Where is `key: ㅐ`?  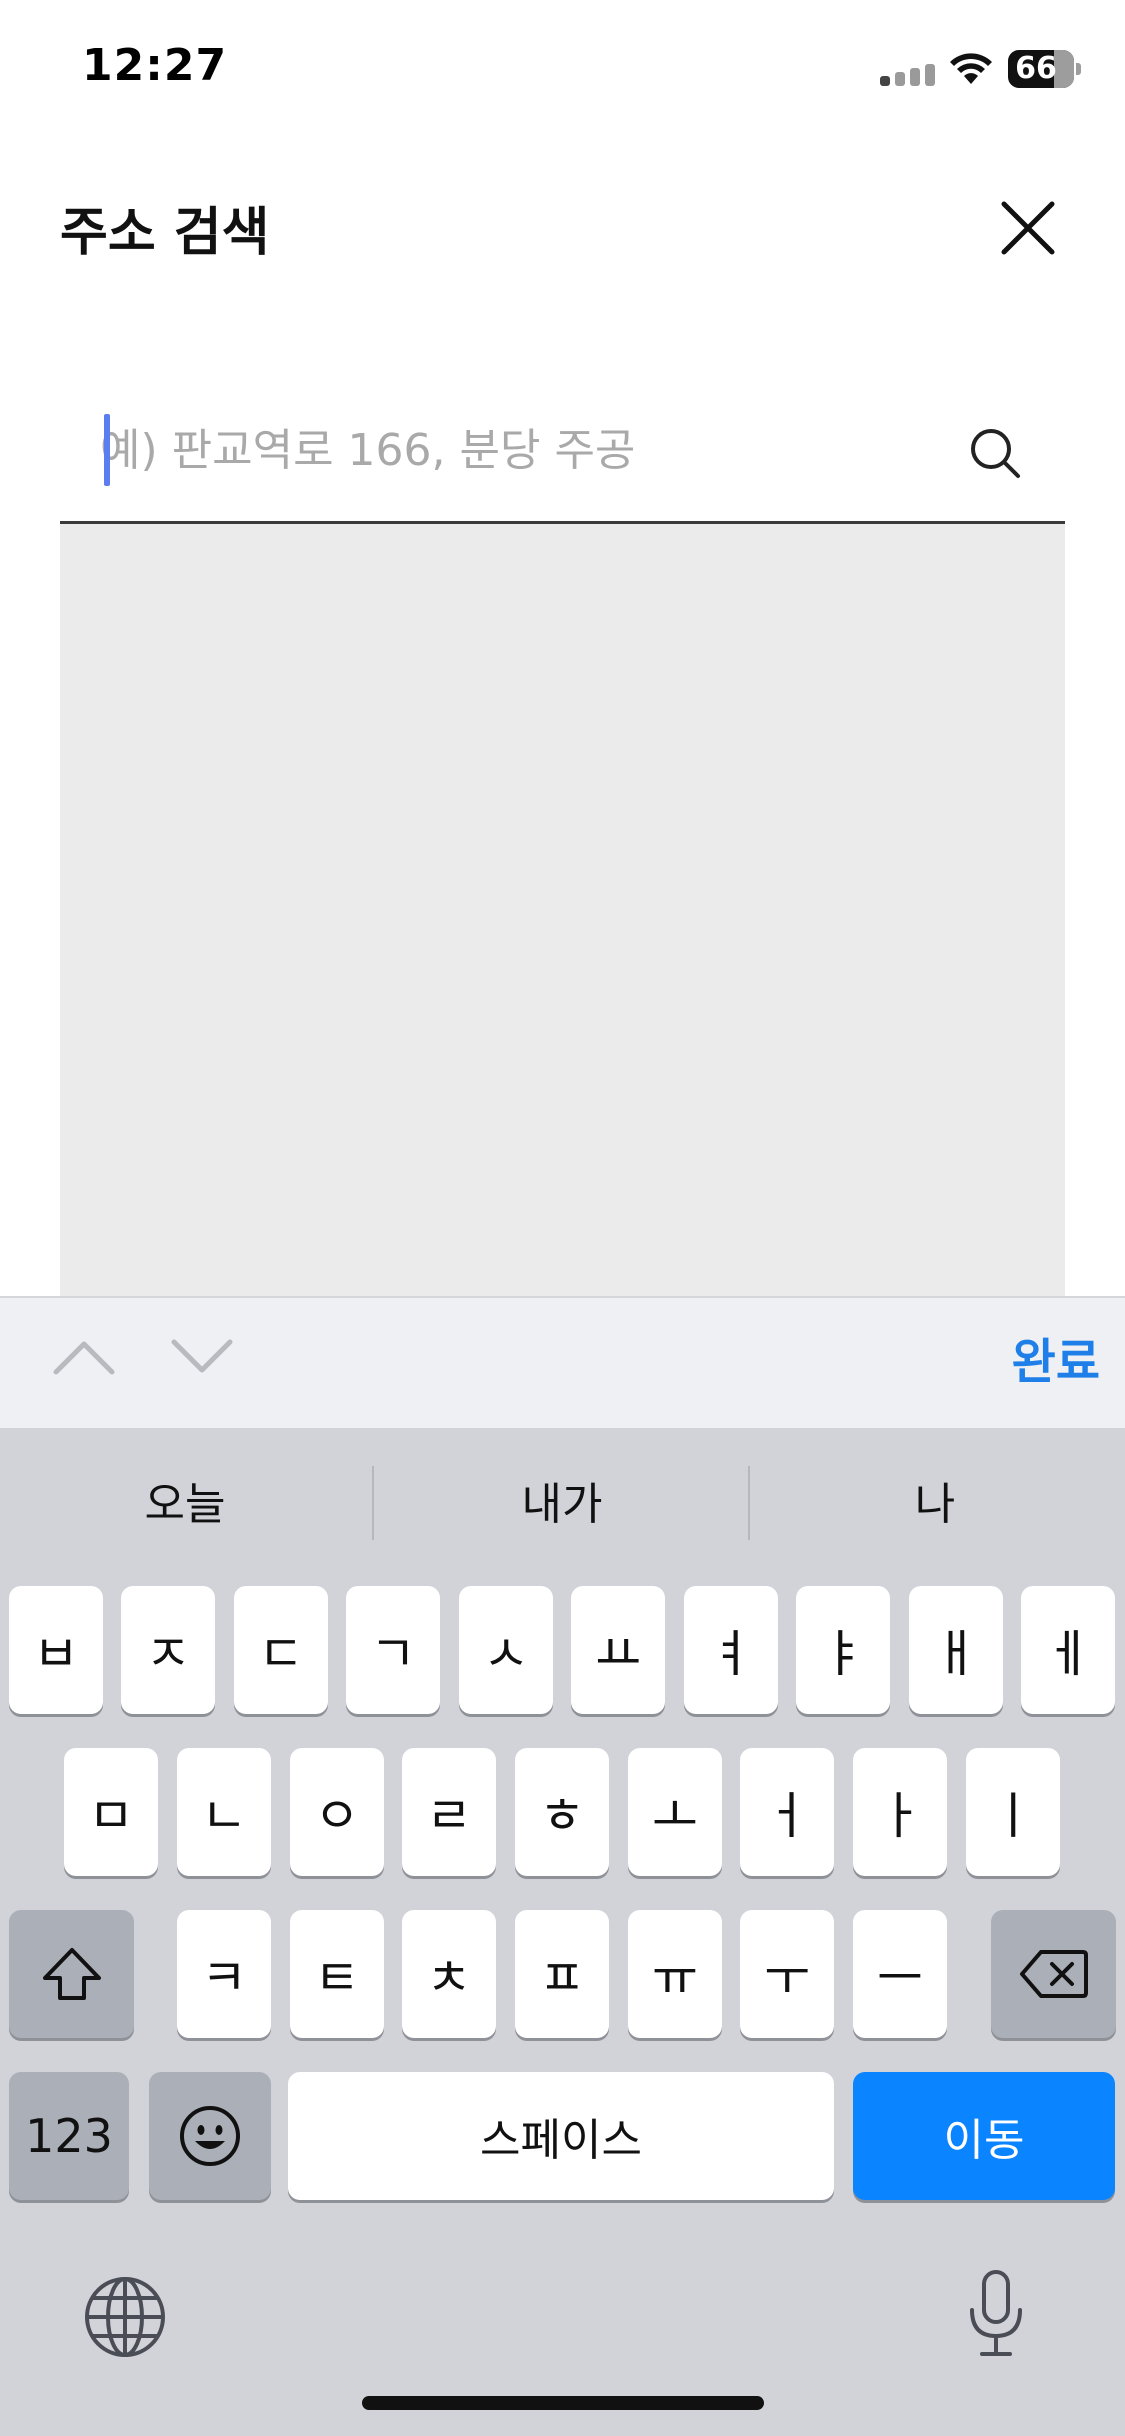
key: ㅐ is located at coordinates (956, 1650).